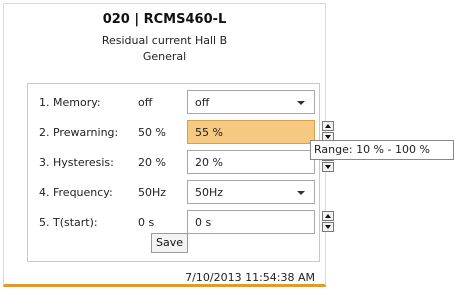 This screenshot has height=298, width=454. I want to click on tstart-spinner, so click(328, 222).